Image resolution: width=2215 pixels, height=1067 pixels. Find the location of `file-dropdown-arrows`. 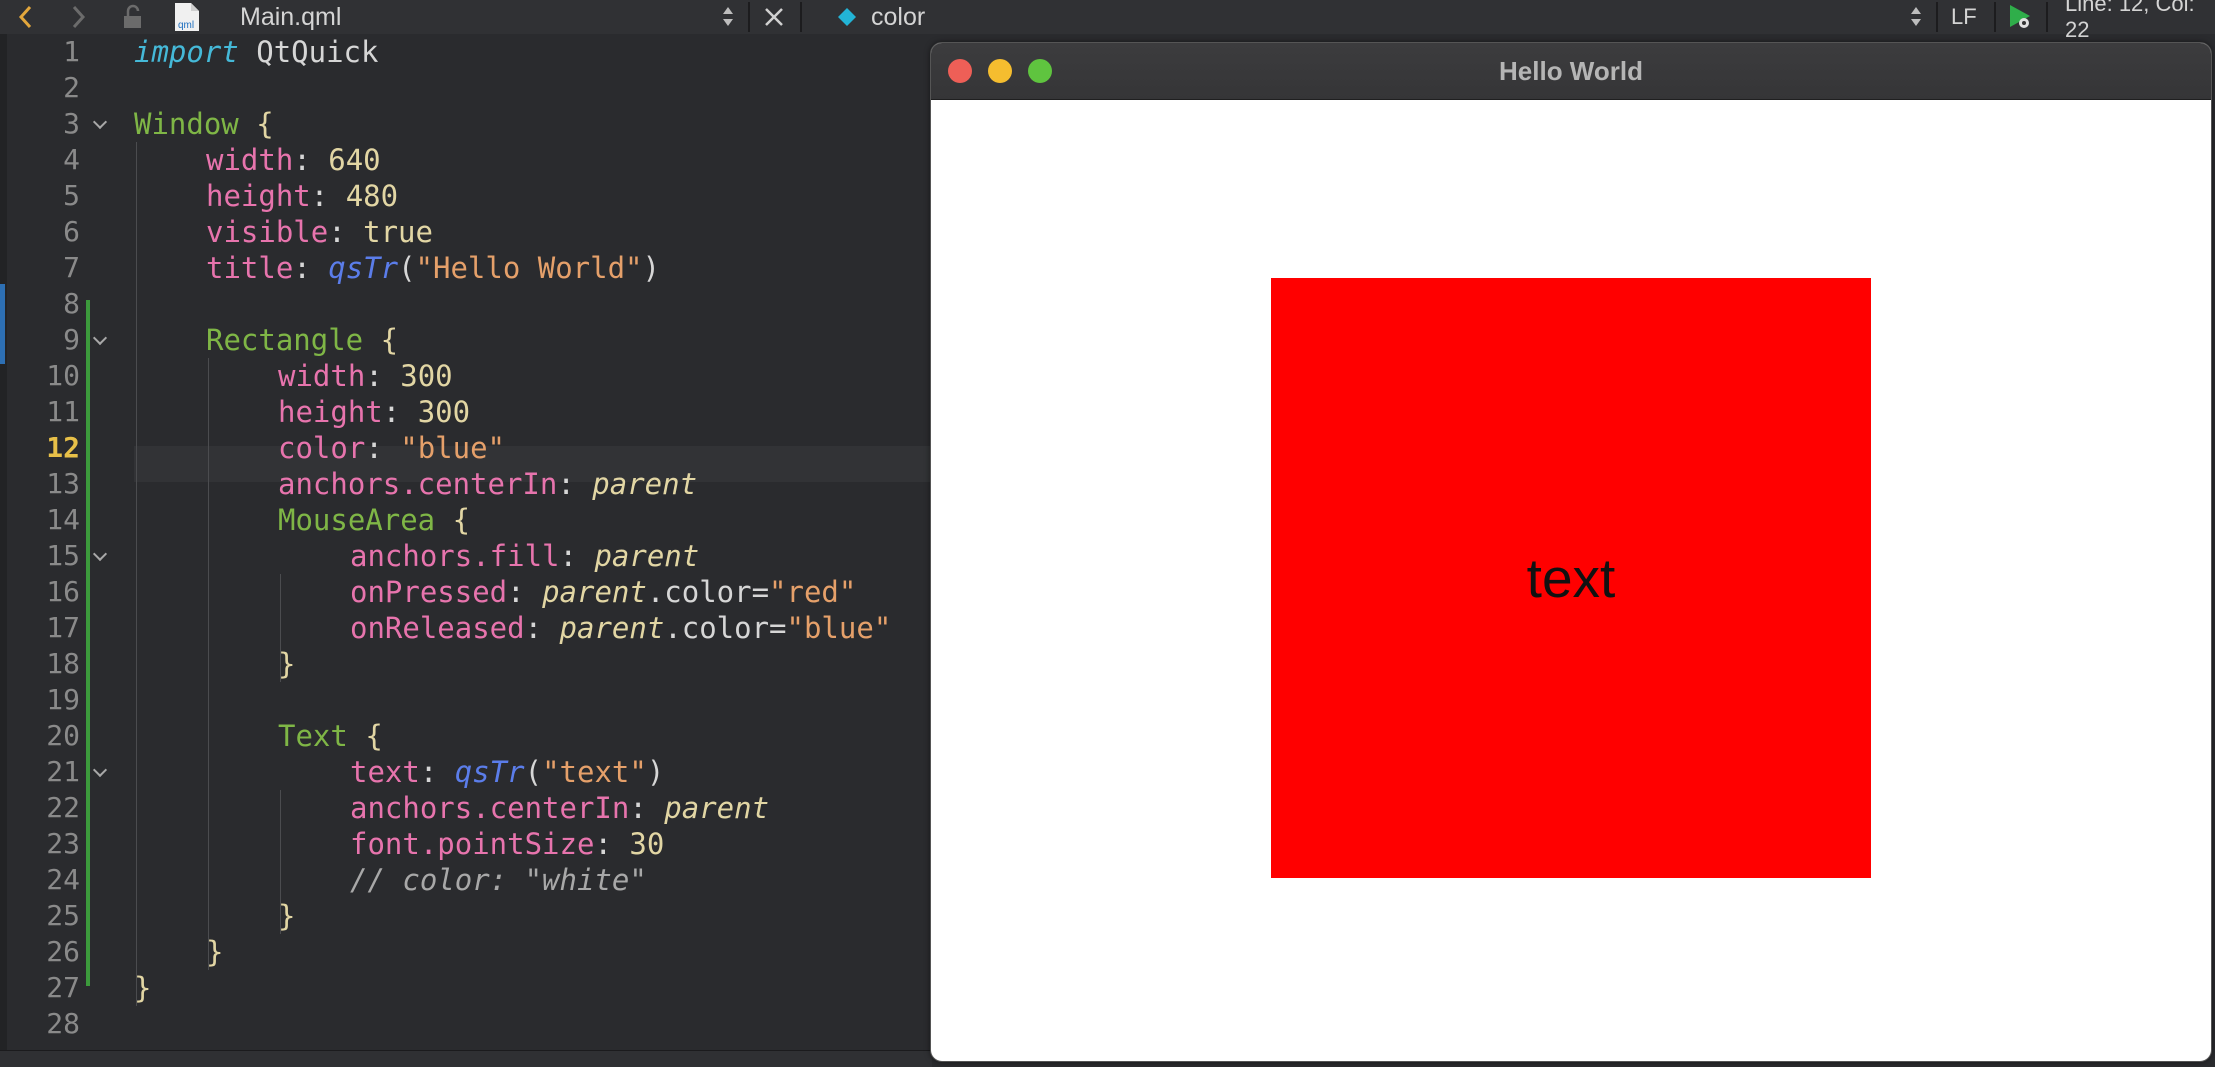

file-dropdown-arrows is located at coordinates (728, 17).